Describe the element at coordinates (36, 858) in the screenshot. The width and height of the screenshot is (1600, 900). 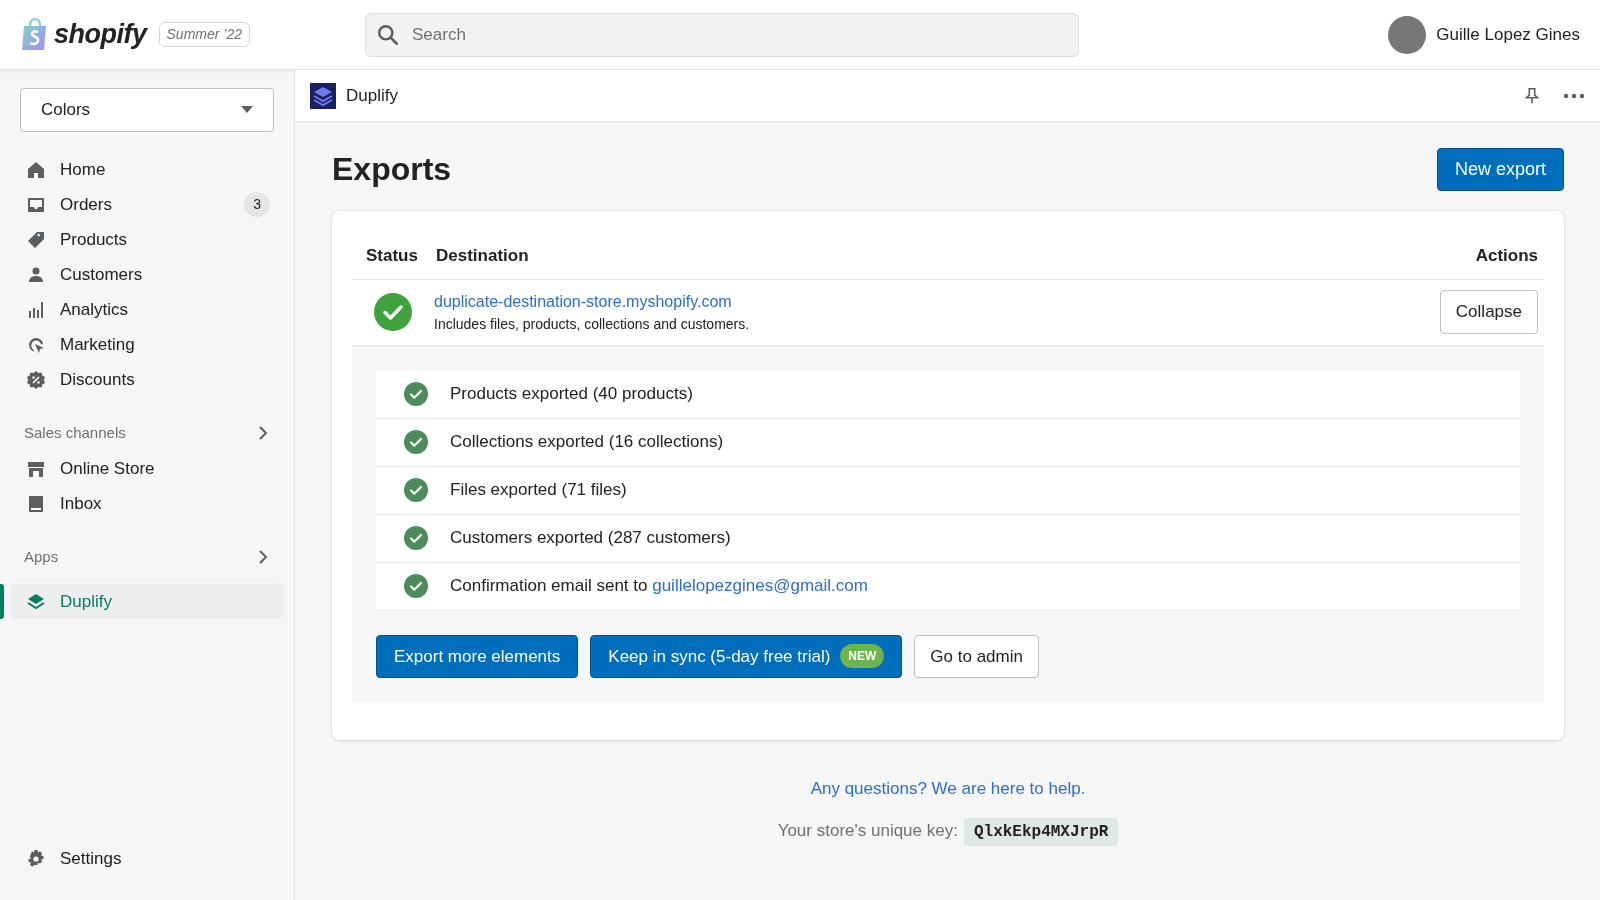
I see `gear-icon` at that location.